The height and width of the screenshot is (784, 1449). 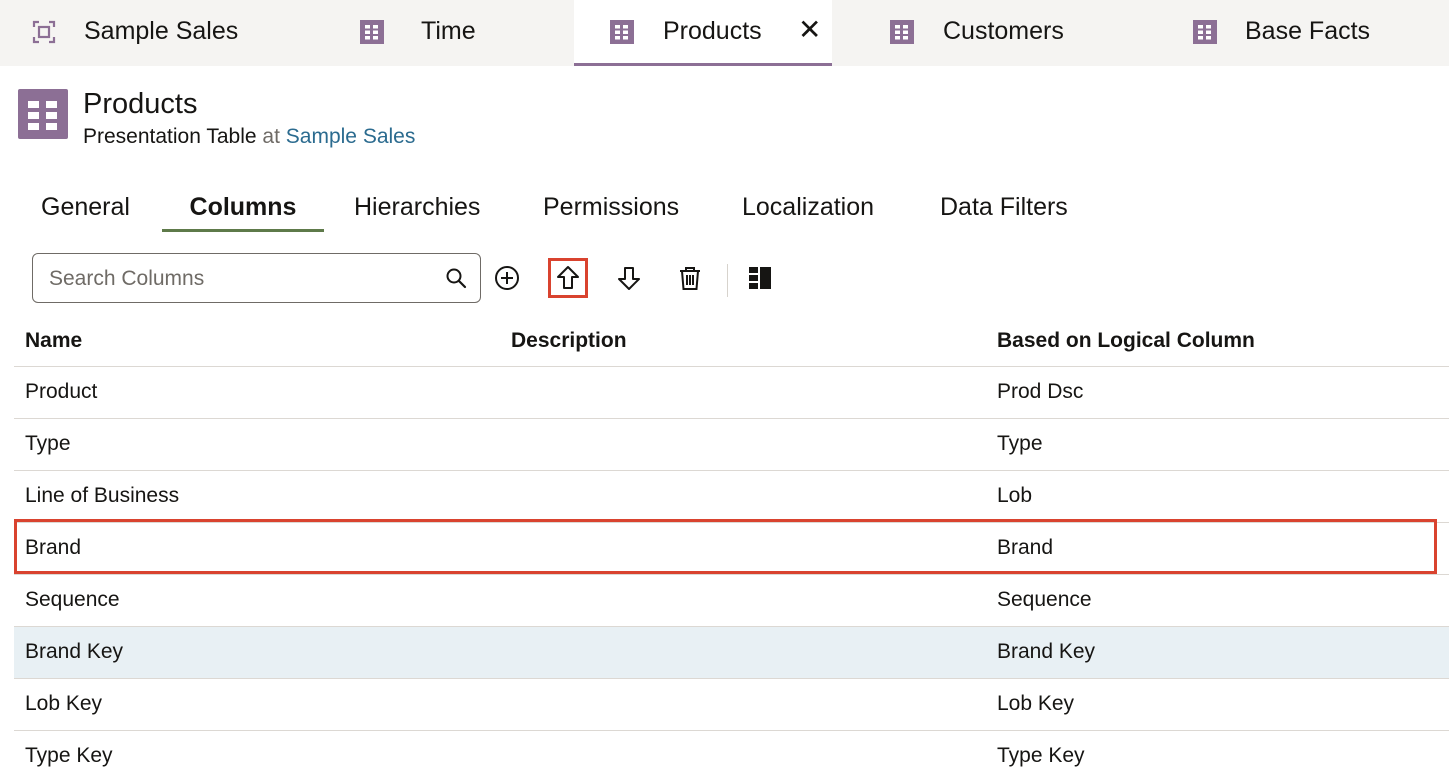 I want to click on add-icon, so click(x=507, y=278).